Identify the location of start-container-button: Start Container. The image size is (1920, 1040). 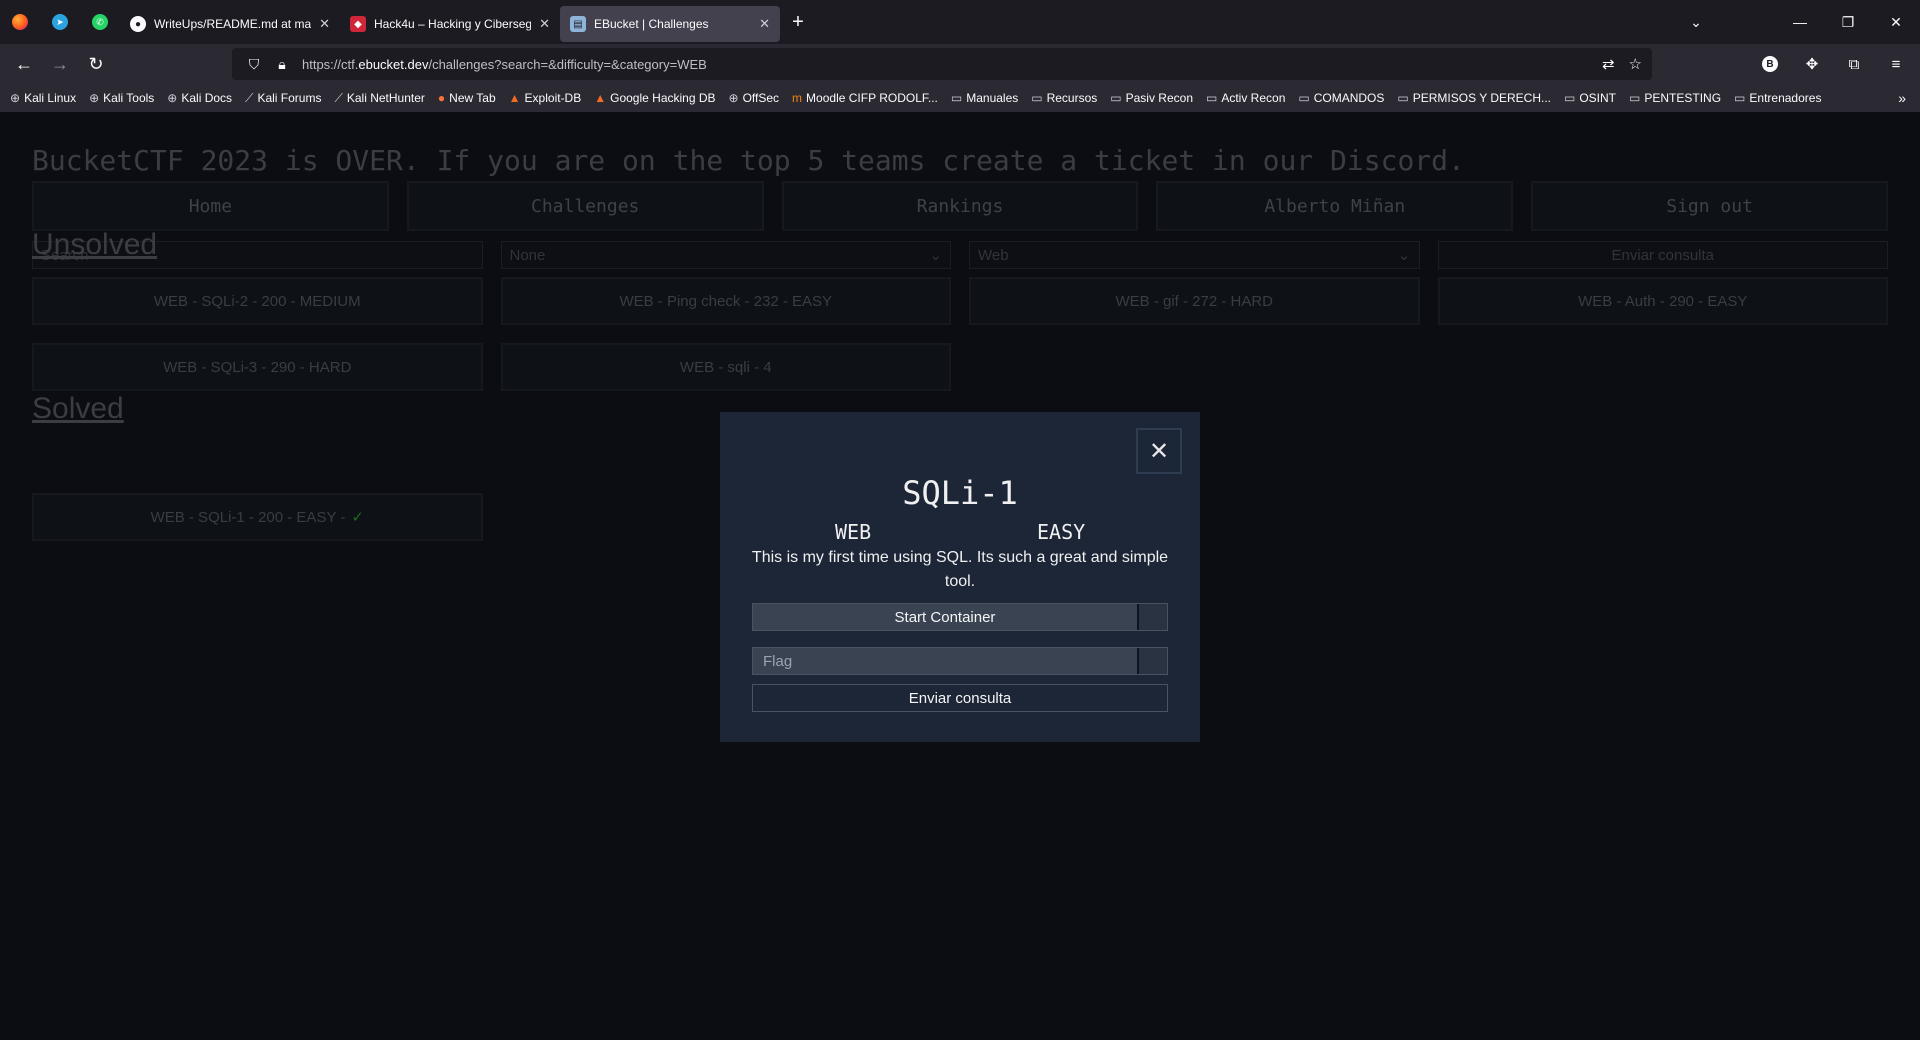
(946, 617).